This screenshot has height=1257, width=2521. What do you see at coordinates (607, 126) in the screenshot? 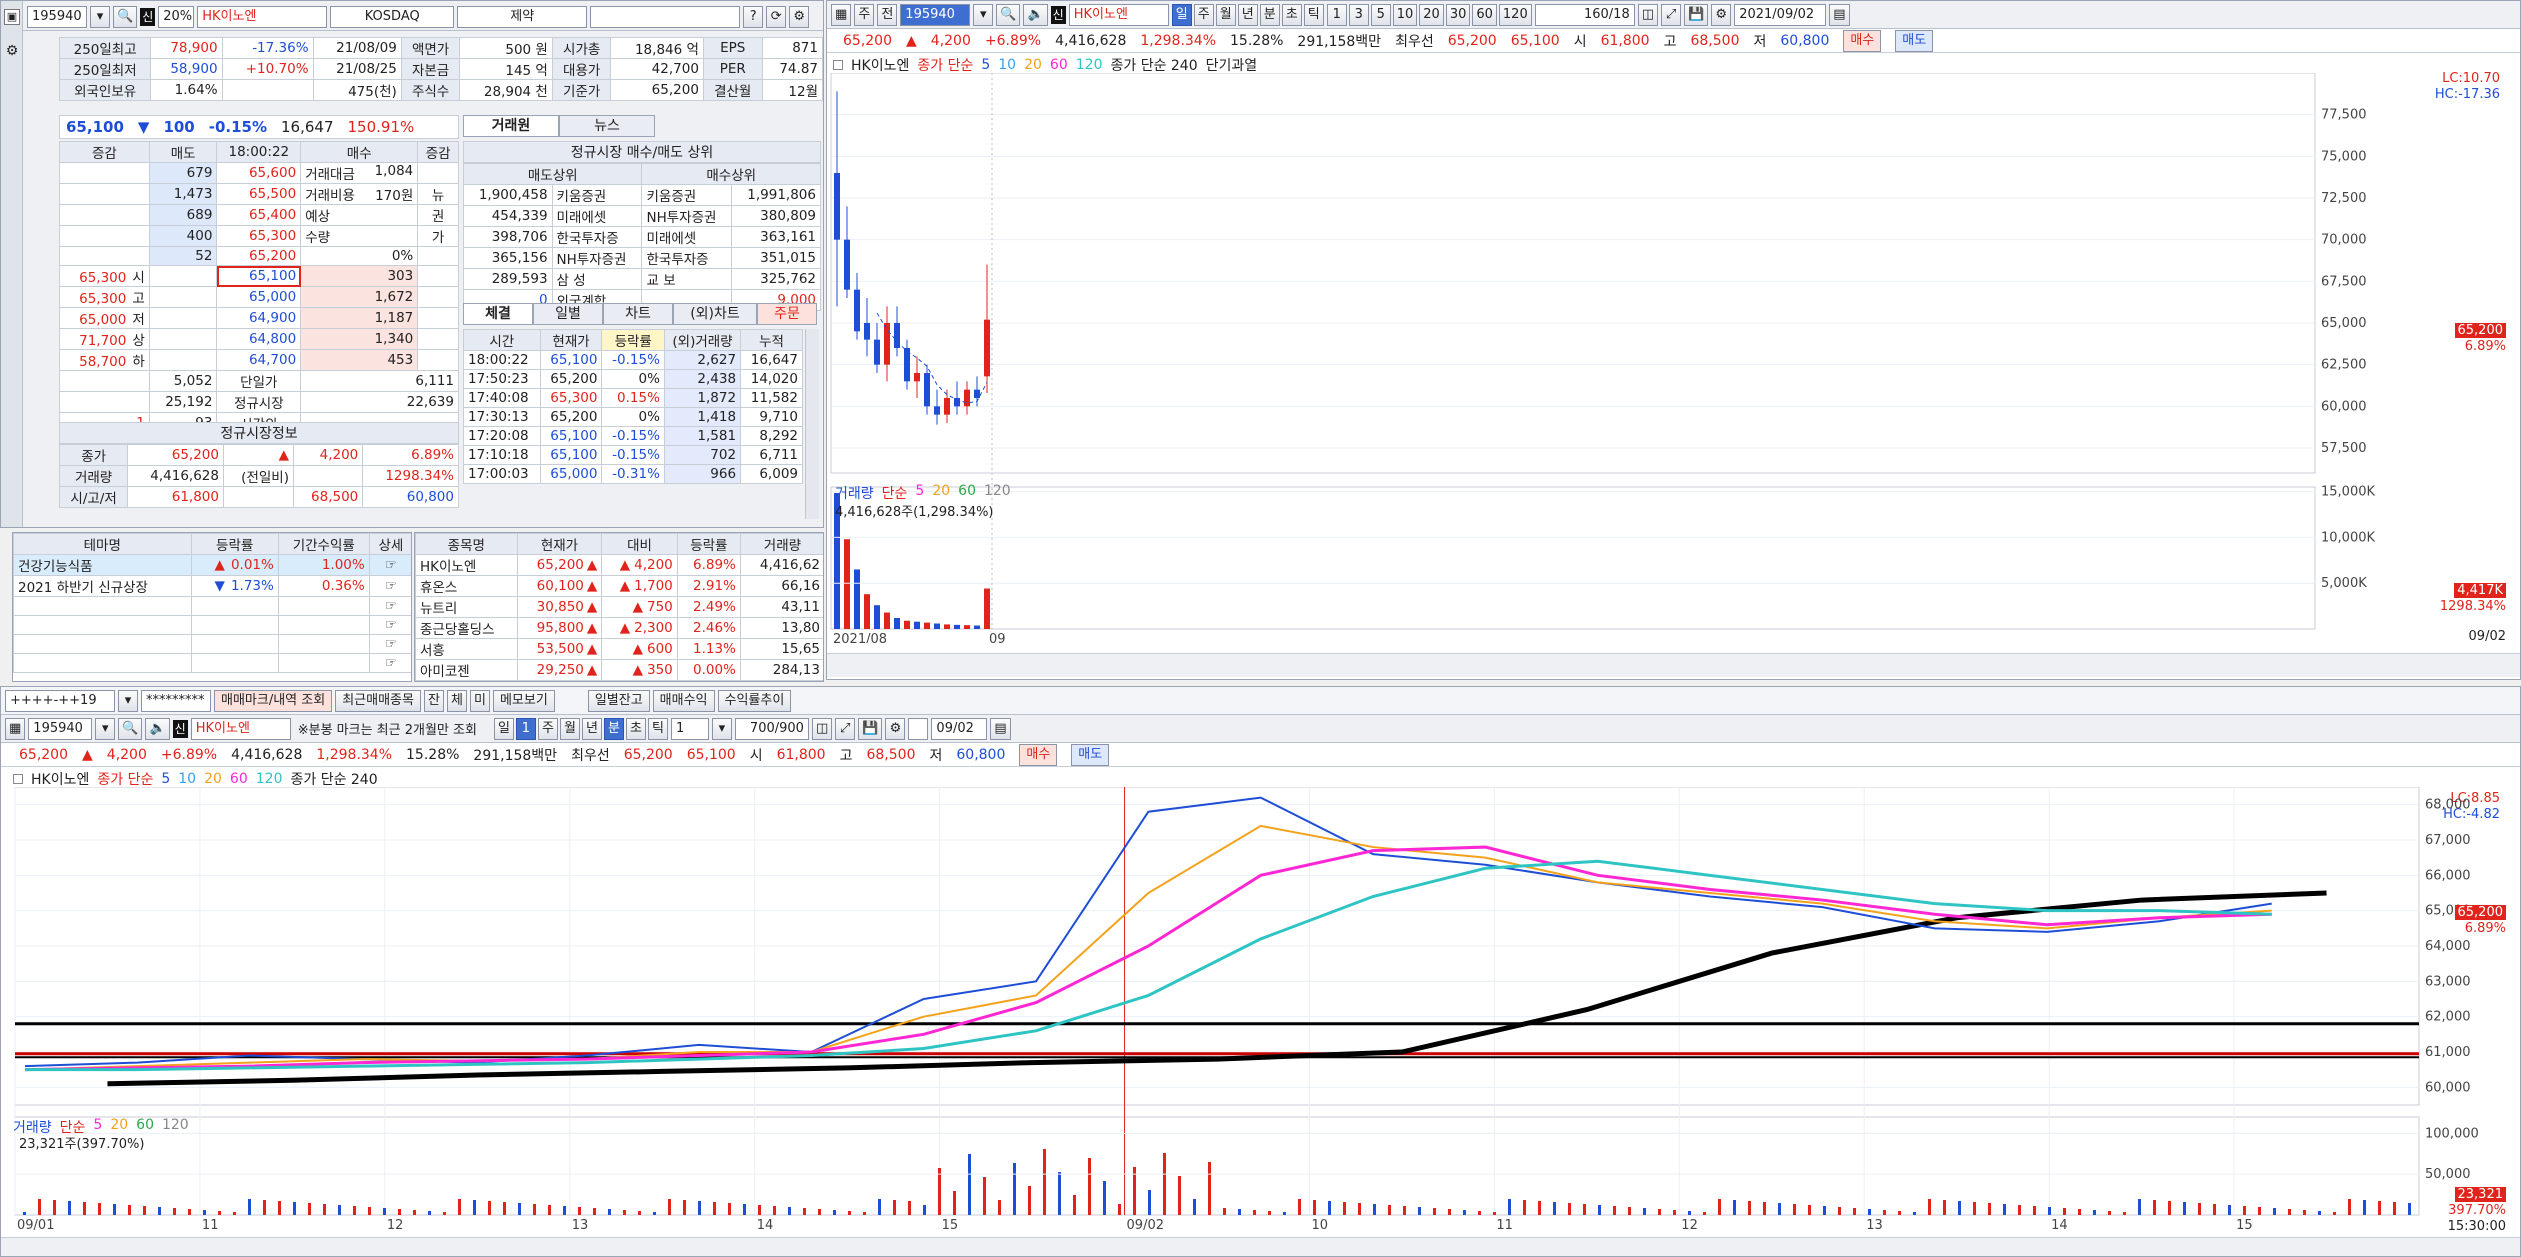
I see `tab-news: 뉴스` at bounding box center [607, 126].